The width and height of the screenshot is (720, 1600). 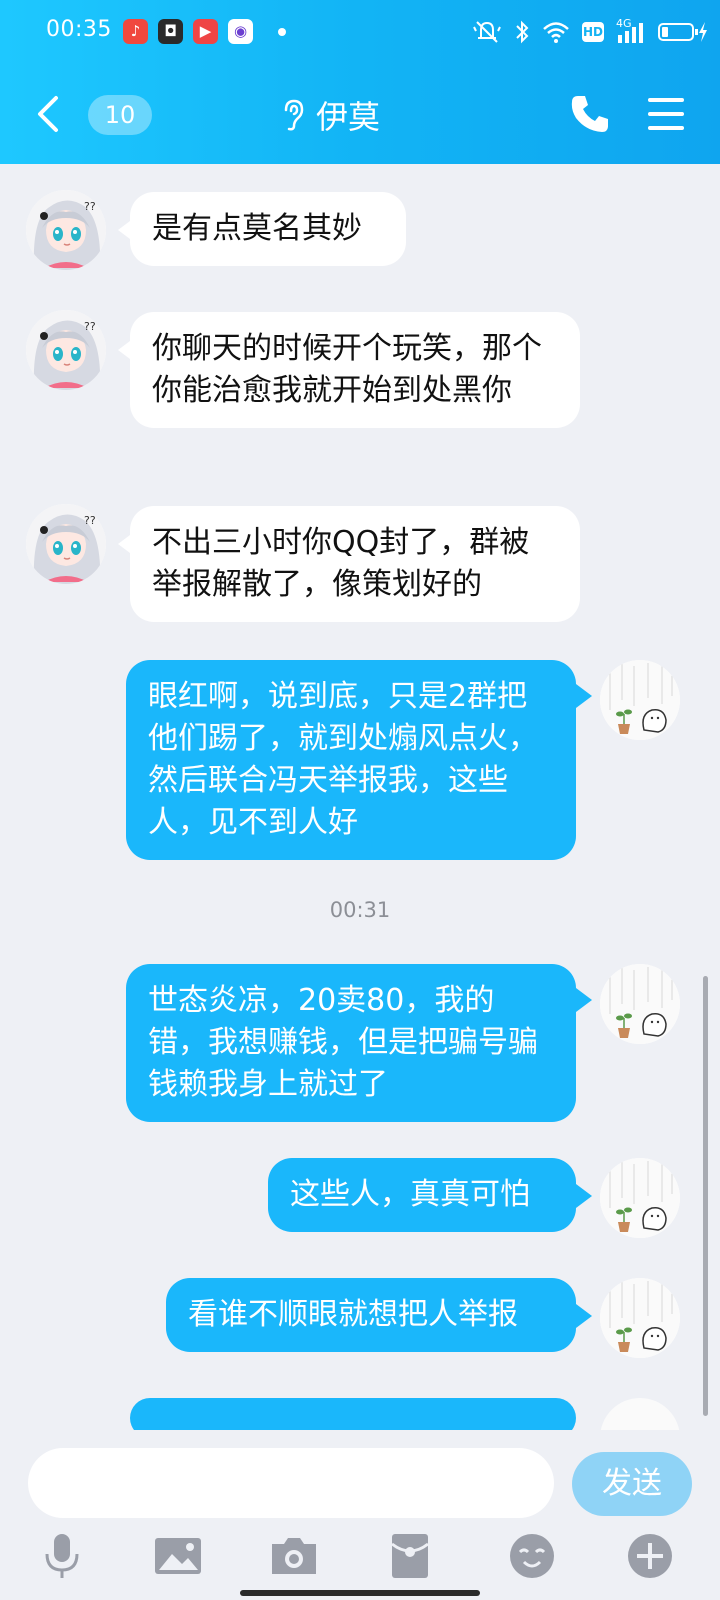 What do you see at coordinates (48, 114) in the screenshot?
I see `back-icon` at bounding box center [48, 114].